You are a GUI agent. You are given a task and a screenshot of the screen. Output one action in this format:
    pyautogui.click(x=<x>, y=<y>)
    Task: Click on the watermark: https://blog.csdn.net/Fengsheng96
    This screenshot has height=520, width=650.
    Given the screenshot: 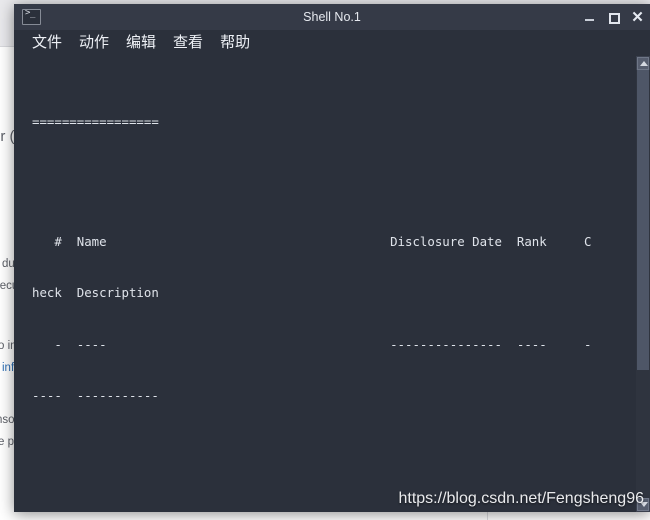 What is the action you would take?
    pyautogui.click(x=521, y=498)
    